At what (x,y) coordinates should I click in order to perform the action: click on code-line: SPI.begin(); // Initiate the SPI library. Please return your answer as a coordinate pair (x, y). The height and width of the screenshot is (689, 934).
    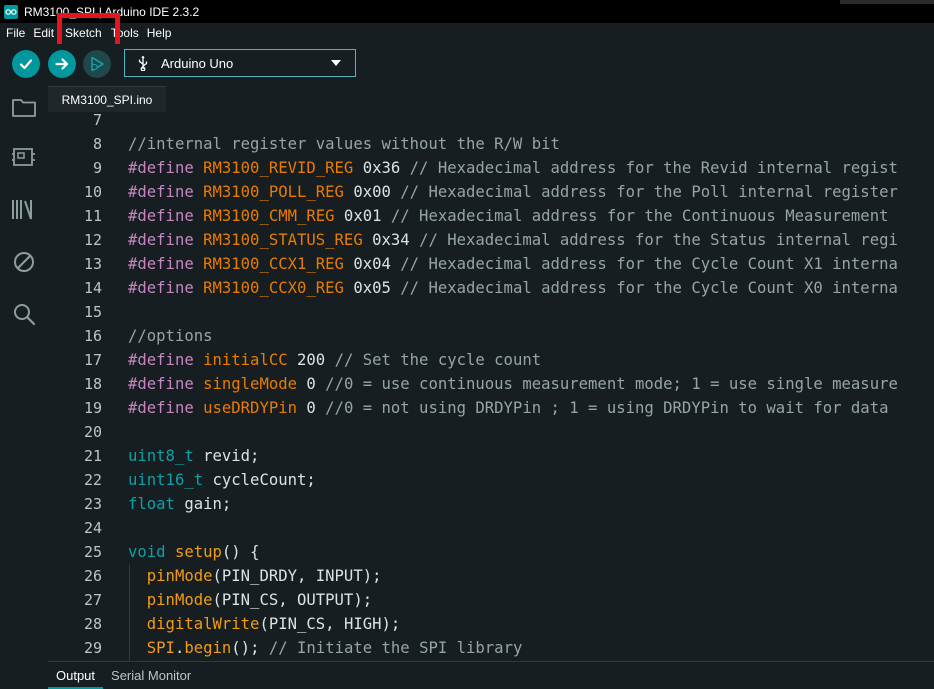
    Looking at the image, I should click on (325, 648).